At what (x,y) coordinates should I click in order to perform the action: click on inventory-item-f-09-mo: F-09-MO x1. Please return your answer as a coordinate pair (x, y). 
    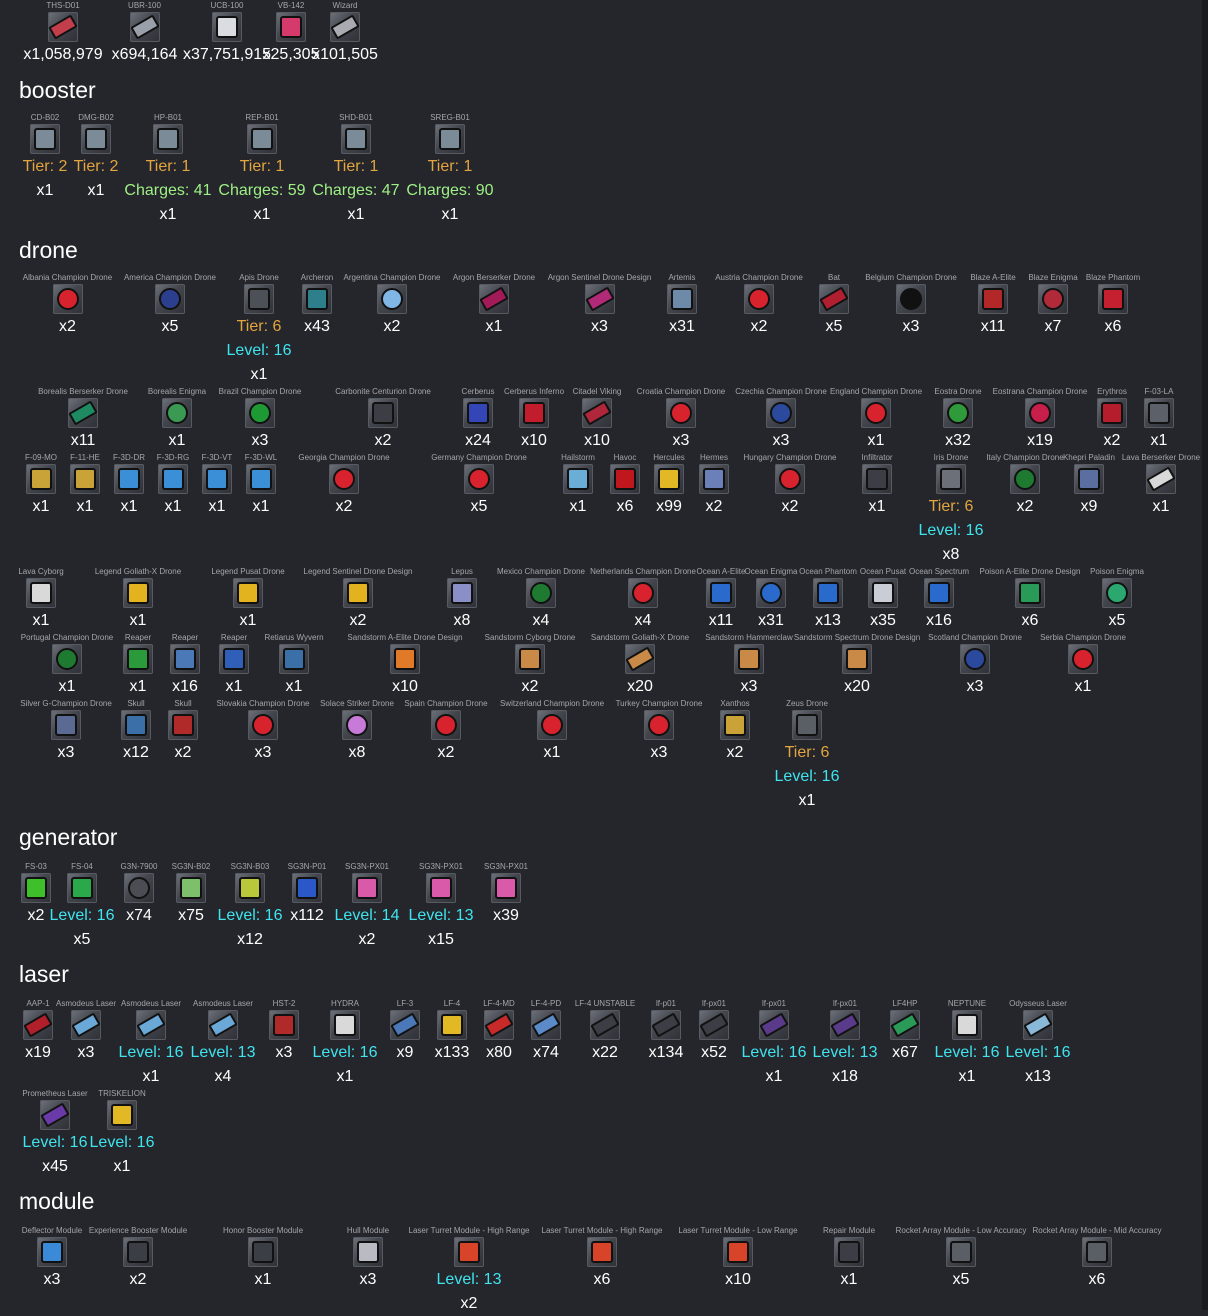
    Looking at the image, I should click on (41, 485).